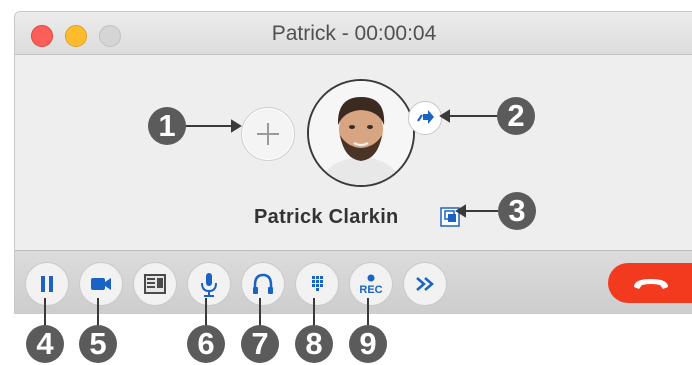 The width and height of the screenshot is (692, 365). Describe the element at coordinates (206, 344) in the screenshot. I see `callout-6: 6` at that location.